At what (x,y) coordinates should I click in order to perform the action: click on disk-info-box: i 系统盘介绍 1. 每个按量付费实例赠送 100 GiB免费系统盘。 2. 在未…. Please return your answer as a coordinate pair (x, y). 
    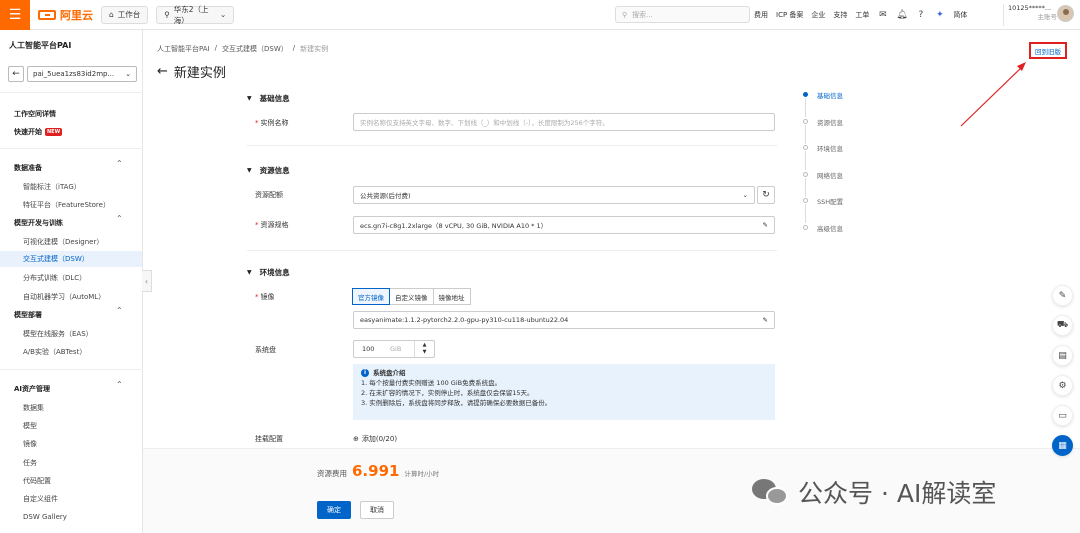
    Looking at the image, I should click on (564, 392).